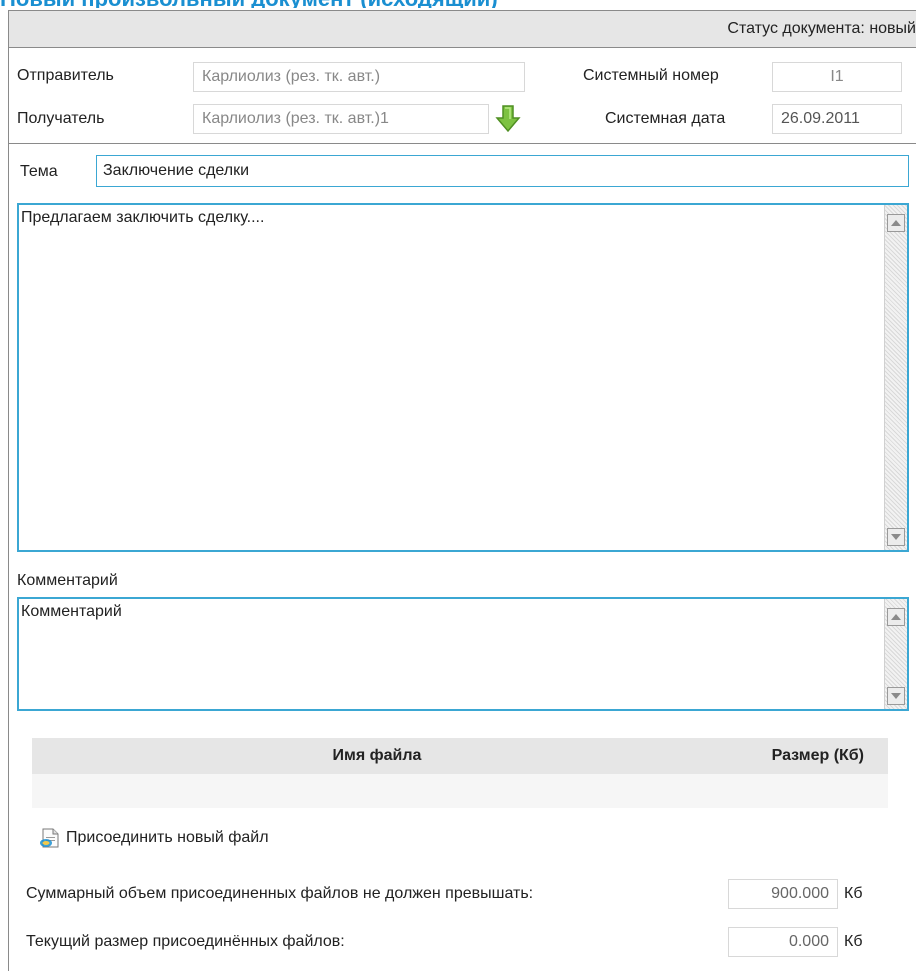 Image resolution: width=916 pixels, height=971 pixels. Describe the element at coordinates (61, 118) in the screenshot. I see `recipient-label: Получатель` at that location.